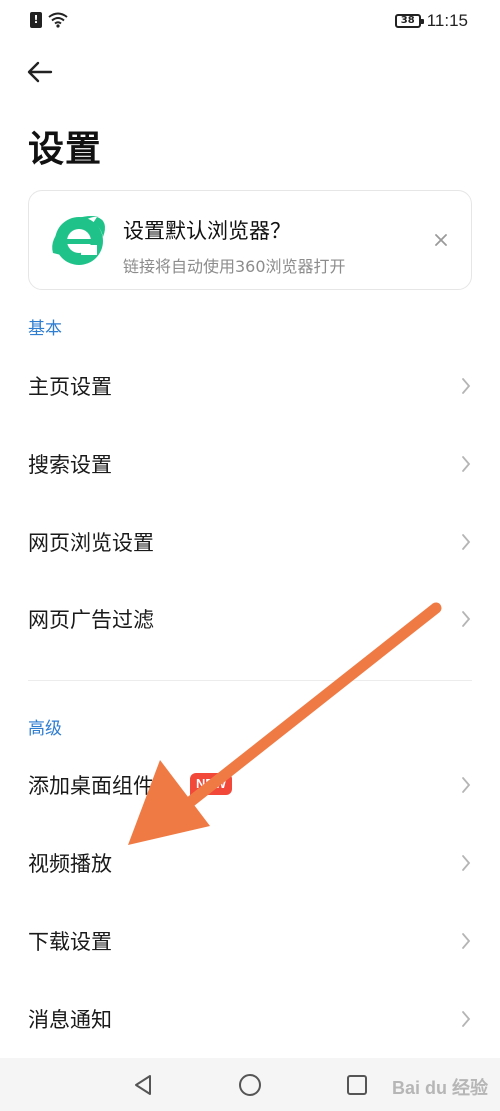 This screenshot has height=1111, width=500. I want to click on triangle-back-icon, so click(143, 1085).